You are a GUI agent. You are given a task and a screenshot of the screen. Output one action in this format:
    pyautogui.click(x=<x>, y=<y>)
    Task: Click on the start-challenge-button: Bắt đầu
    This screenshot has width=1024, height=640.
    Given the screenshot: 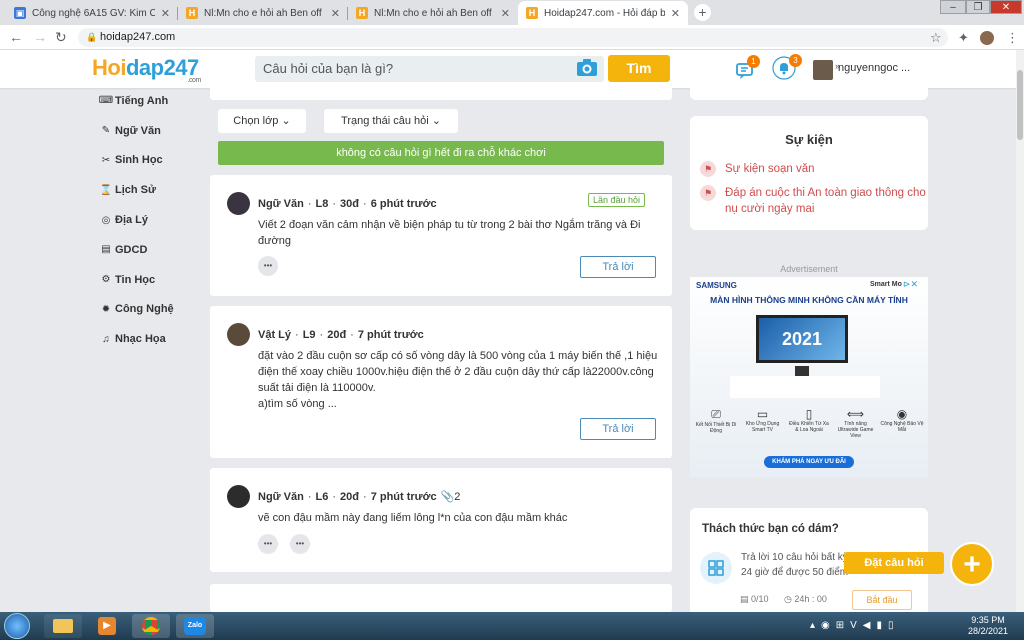 What is the action you would take?
    pyautogui.click(x=882, y=600)
    